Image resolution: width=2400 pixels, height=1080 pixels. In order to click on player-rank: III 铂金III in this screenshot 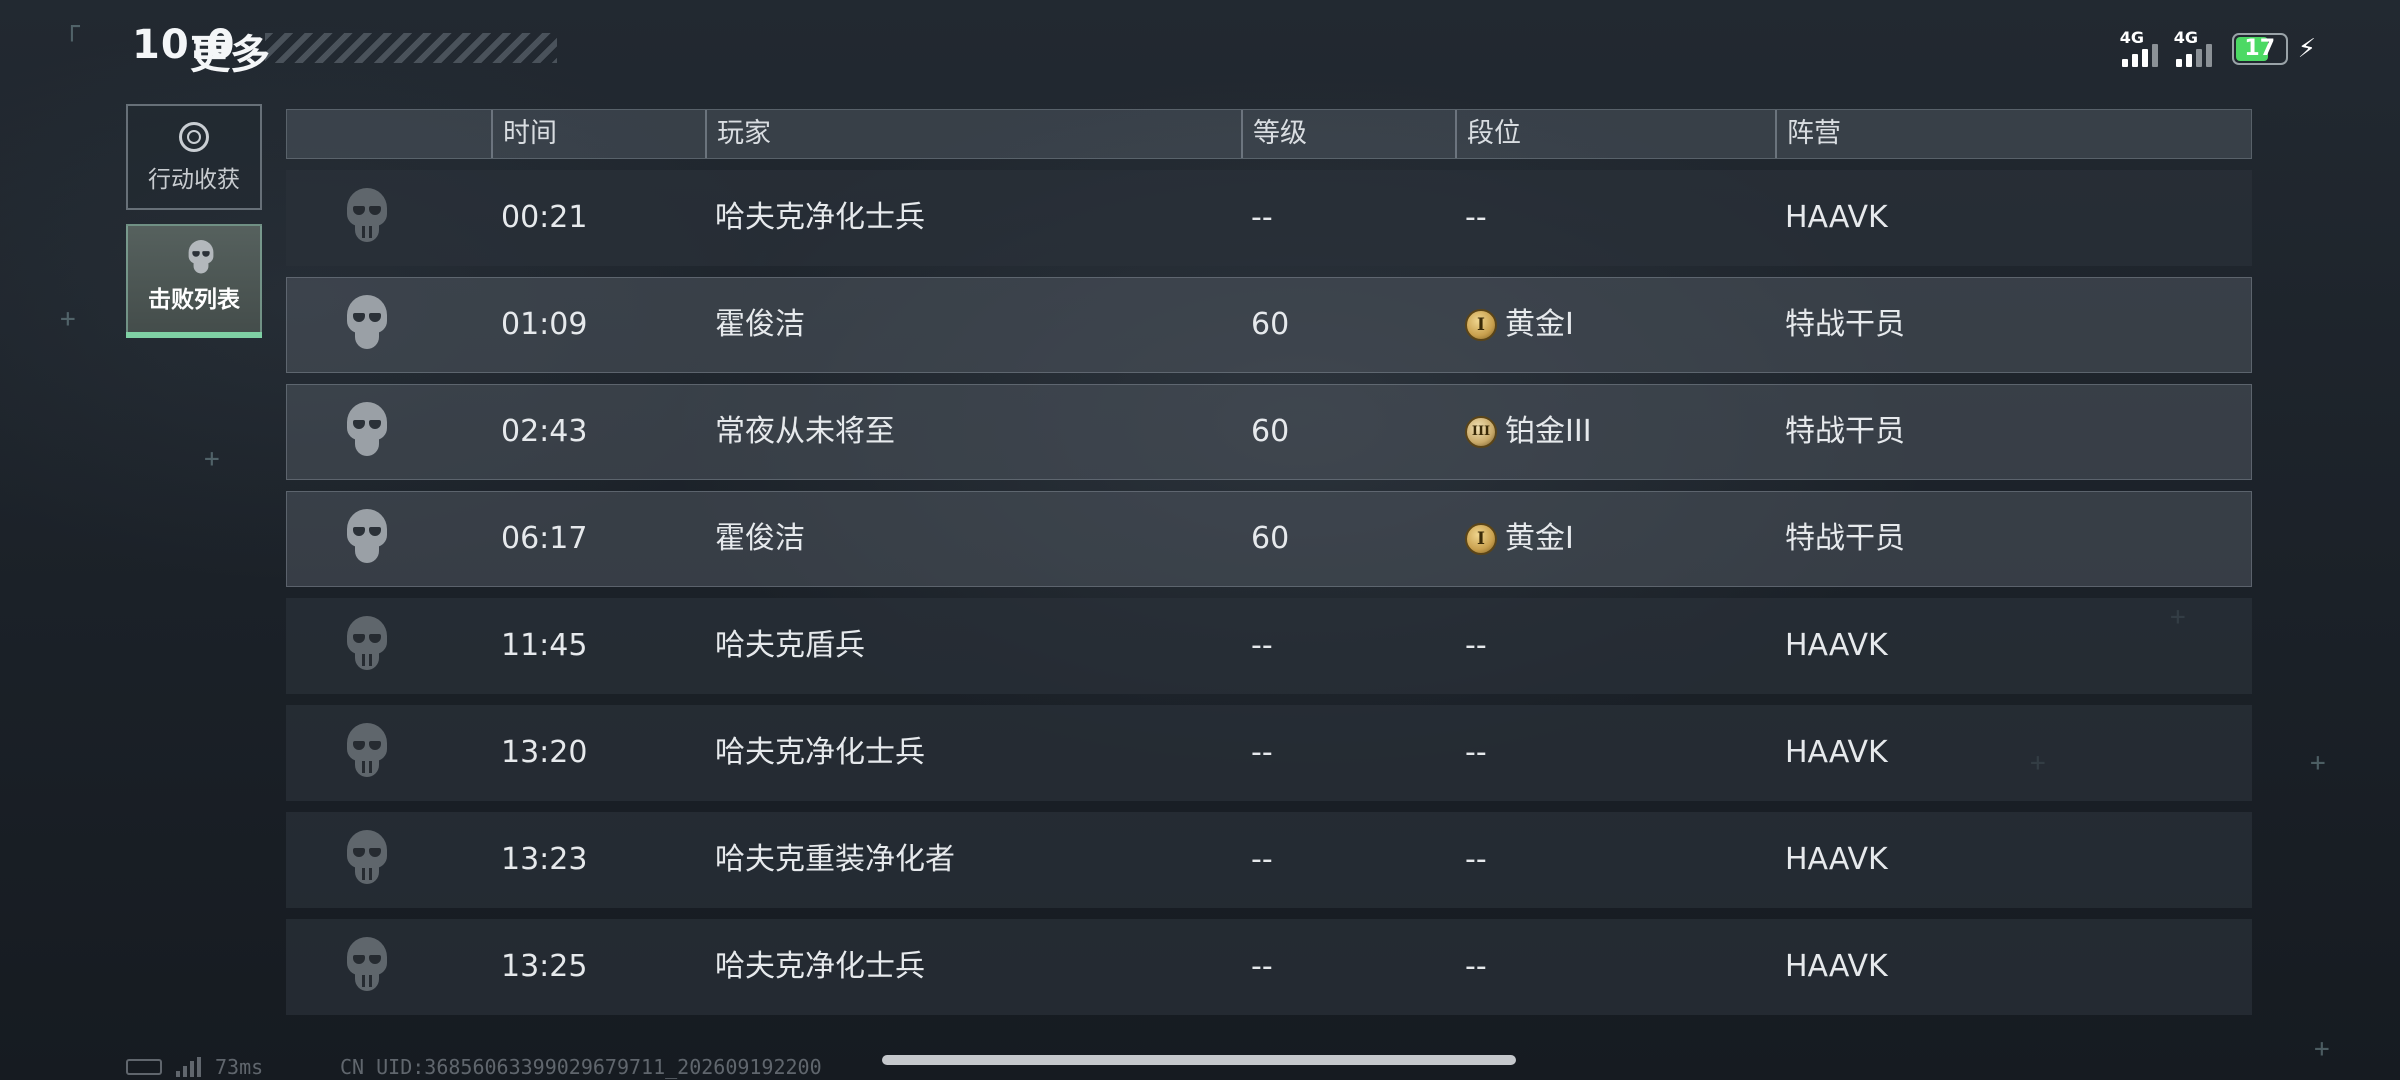, I will do `click(1528, 432)`.